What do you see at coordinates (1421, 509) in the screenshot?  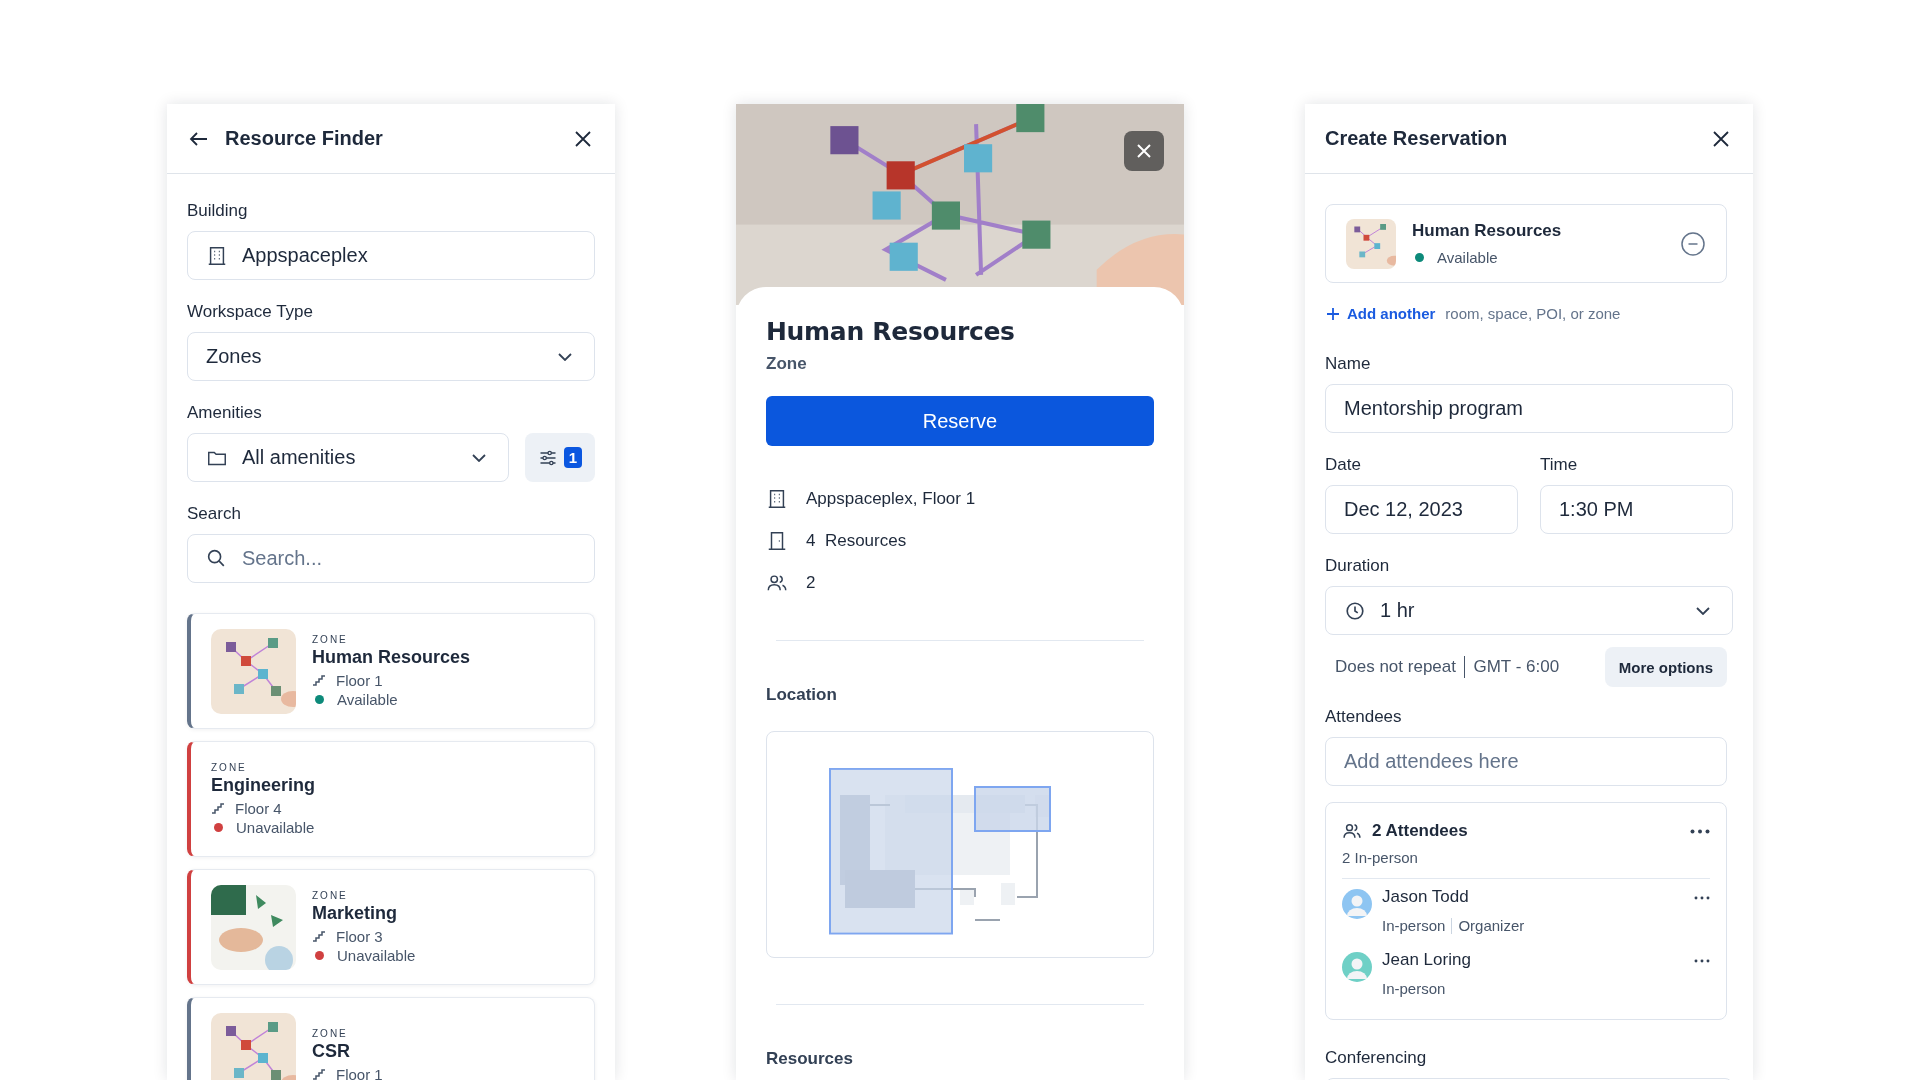 I see `date-field: Dec 12, 2023` at bounding box center [1421, 509].